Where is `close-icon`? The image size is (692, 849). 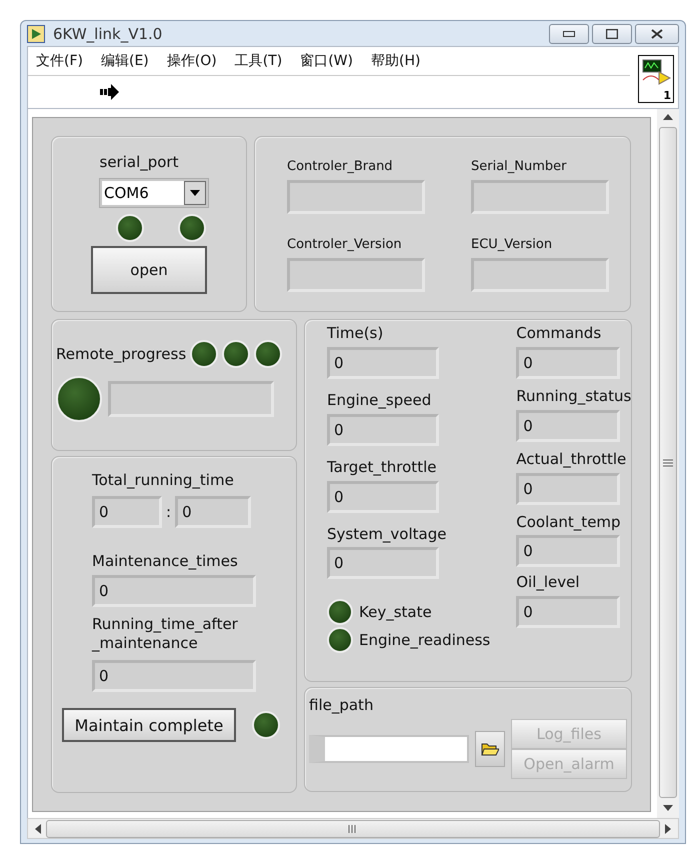 close-icon is located at coordinates (657, 33).